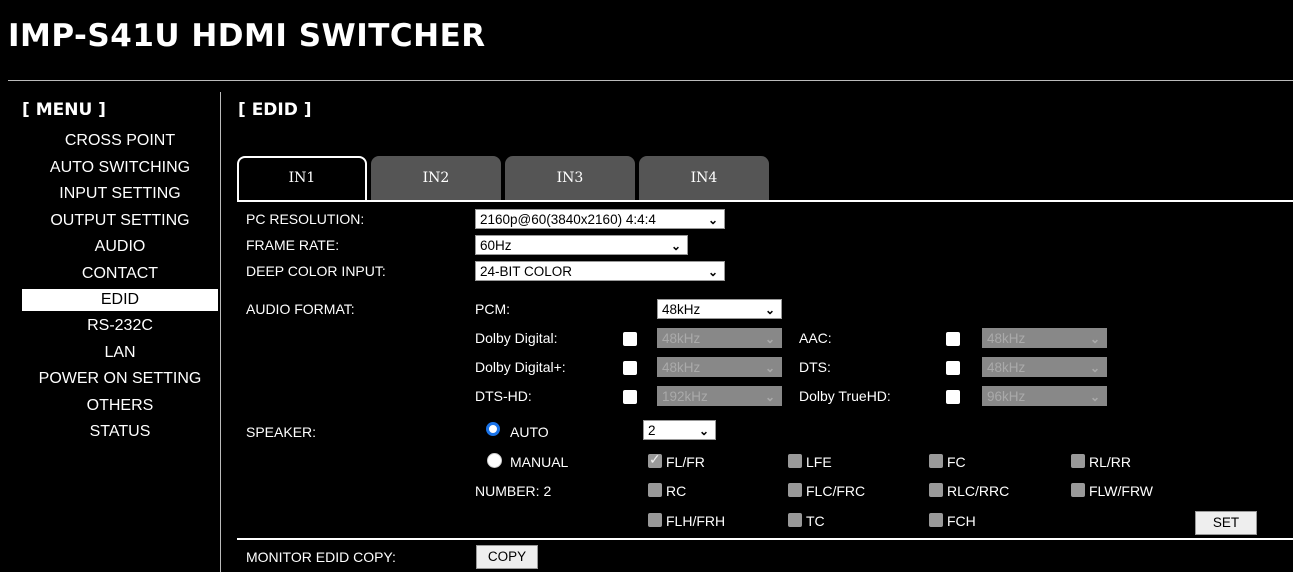 Image resolution: width=1293 pixels, height=572 pixels. Describe the element at coordinates (1006, 367) in the screenshot. I see `dts-value: 48kHz` at that location.